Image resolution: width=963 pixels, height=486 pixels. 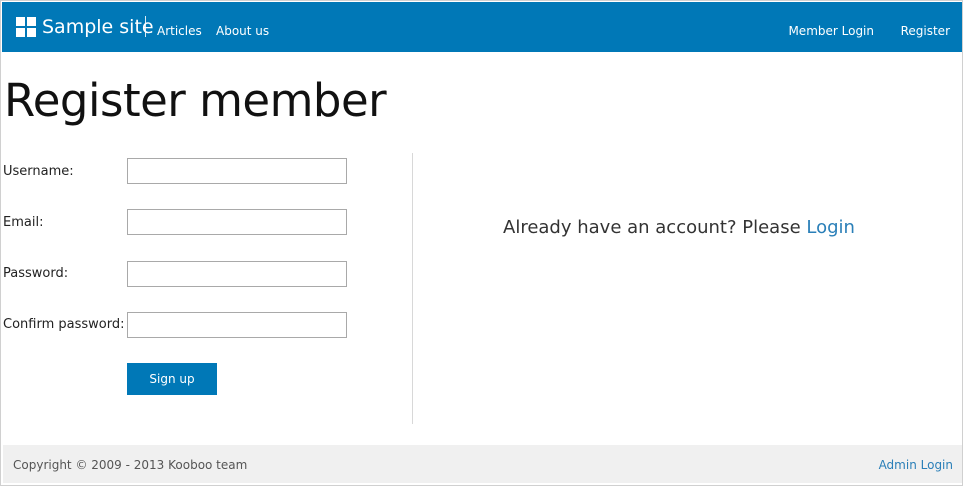 What do you see at coordinates (925, 31) in the screenshot?
I see `nav-link-register: Register` at bounding box center [925, 31].